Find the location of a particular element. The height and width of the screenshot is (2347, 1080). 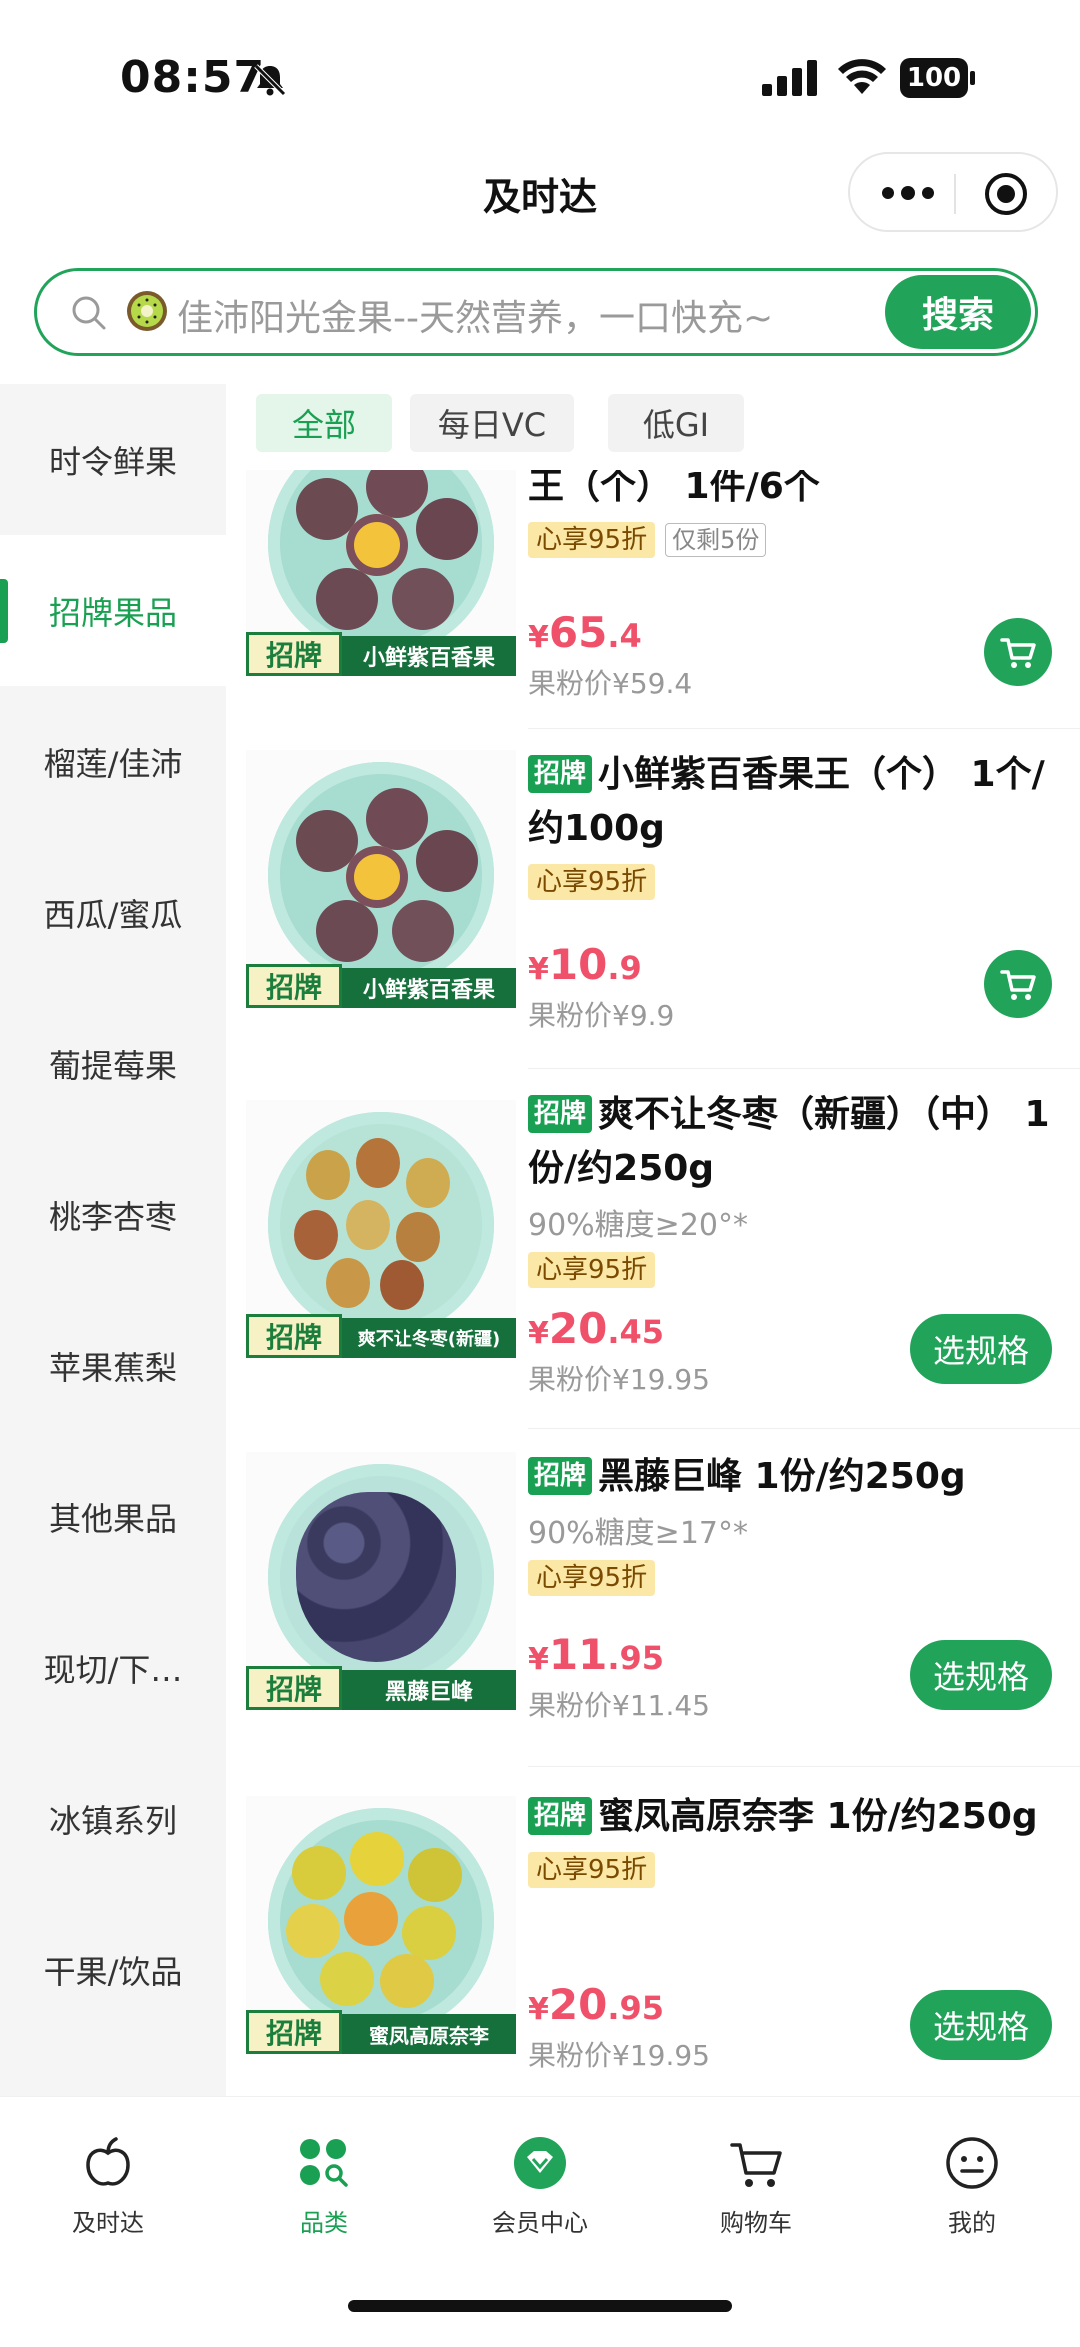

product-info: 招牌 蜜凤高原奈李 1份/约250g 心享95折 is located at coordinates (792, 1840).